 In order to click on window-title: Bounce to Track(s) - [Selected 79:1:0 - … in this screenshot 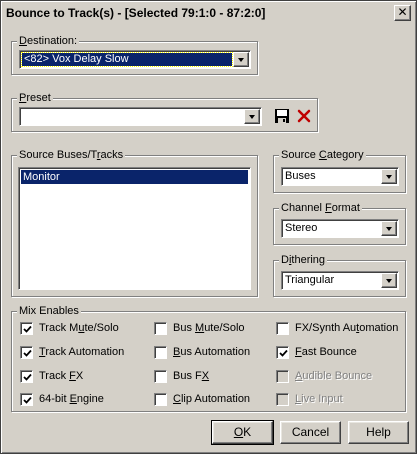, I will do `click(136, 13)`.